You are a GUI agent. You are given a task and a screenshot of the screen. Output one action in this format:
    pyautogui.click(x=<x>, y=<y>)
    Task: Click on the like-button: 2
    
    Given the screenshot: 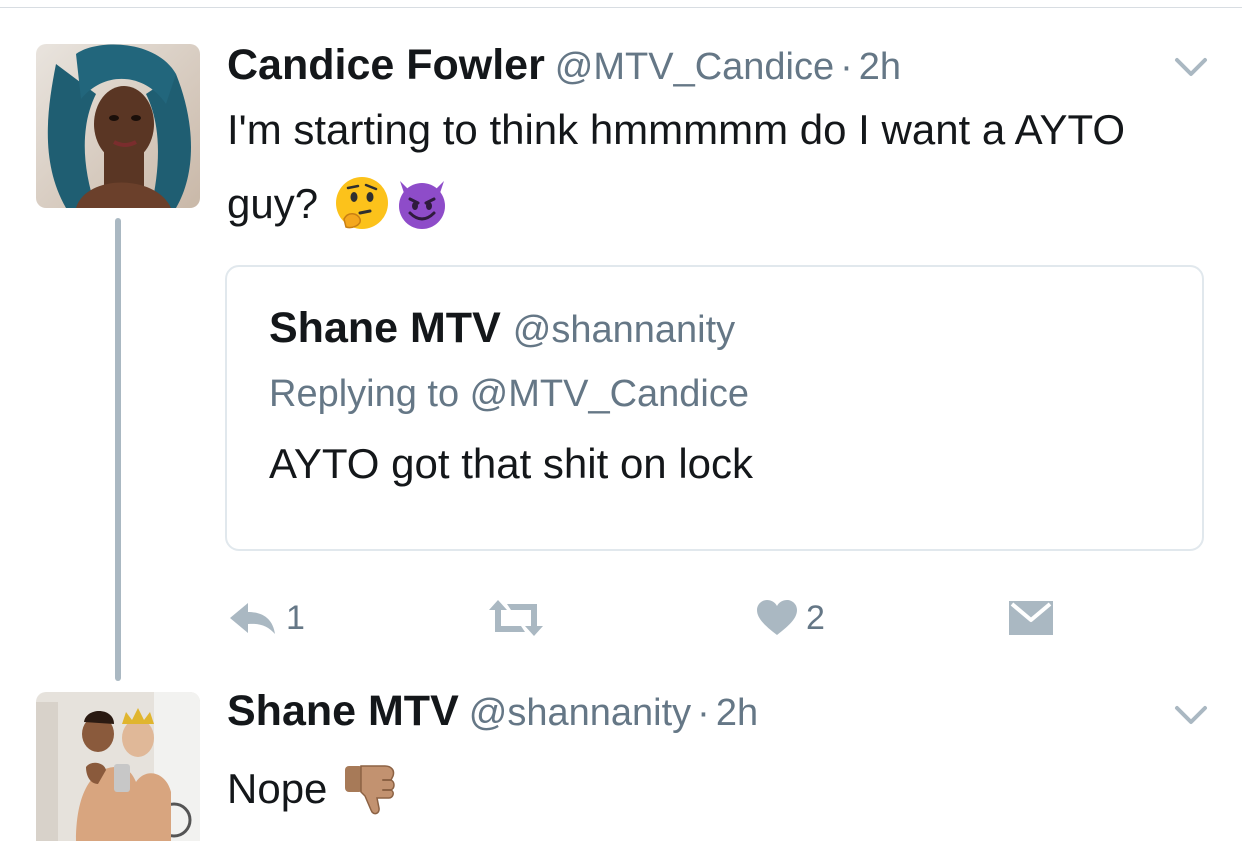 What is the action you would take?
    pyautogui.click(x=790, y=618)
    